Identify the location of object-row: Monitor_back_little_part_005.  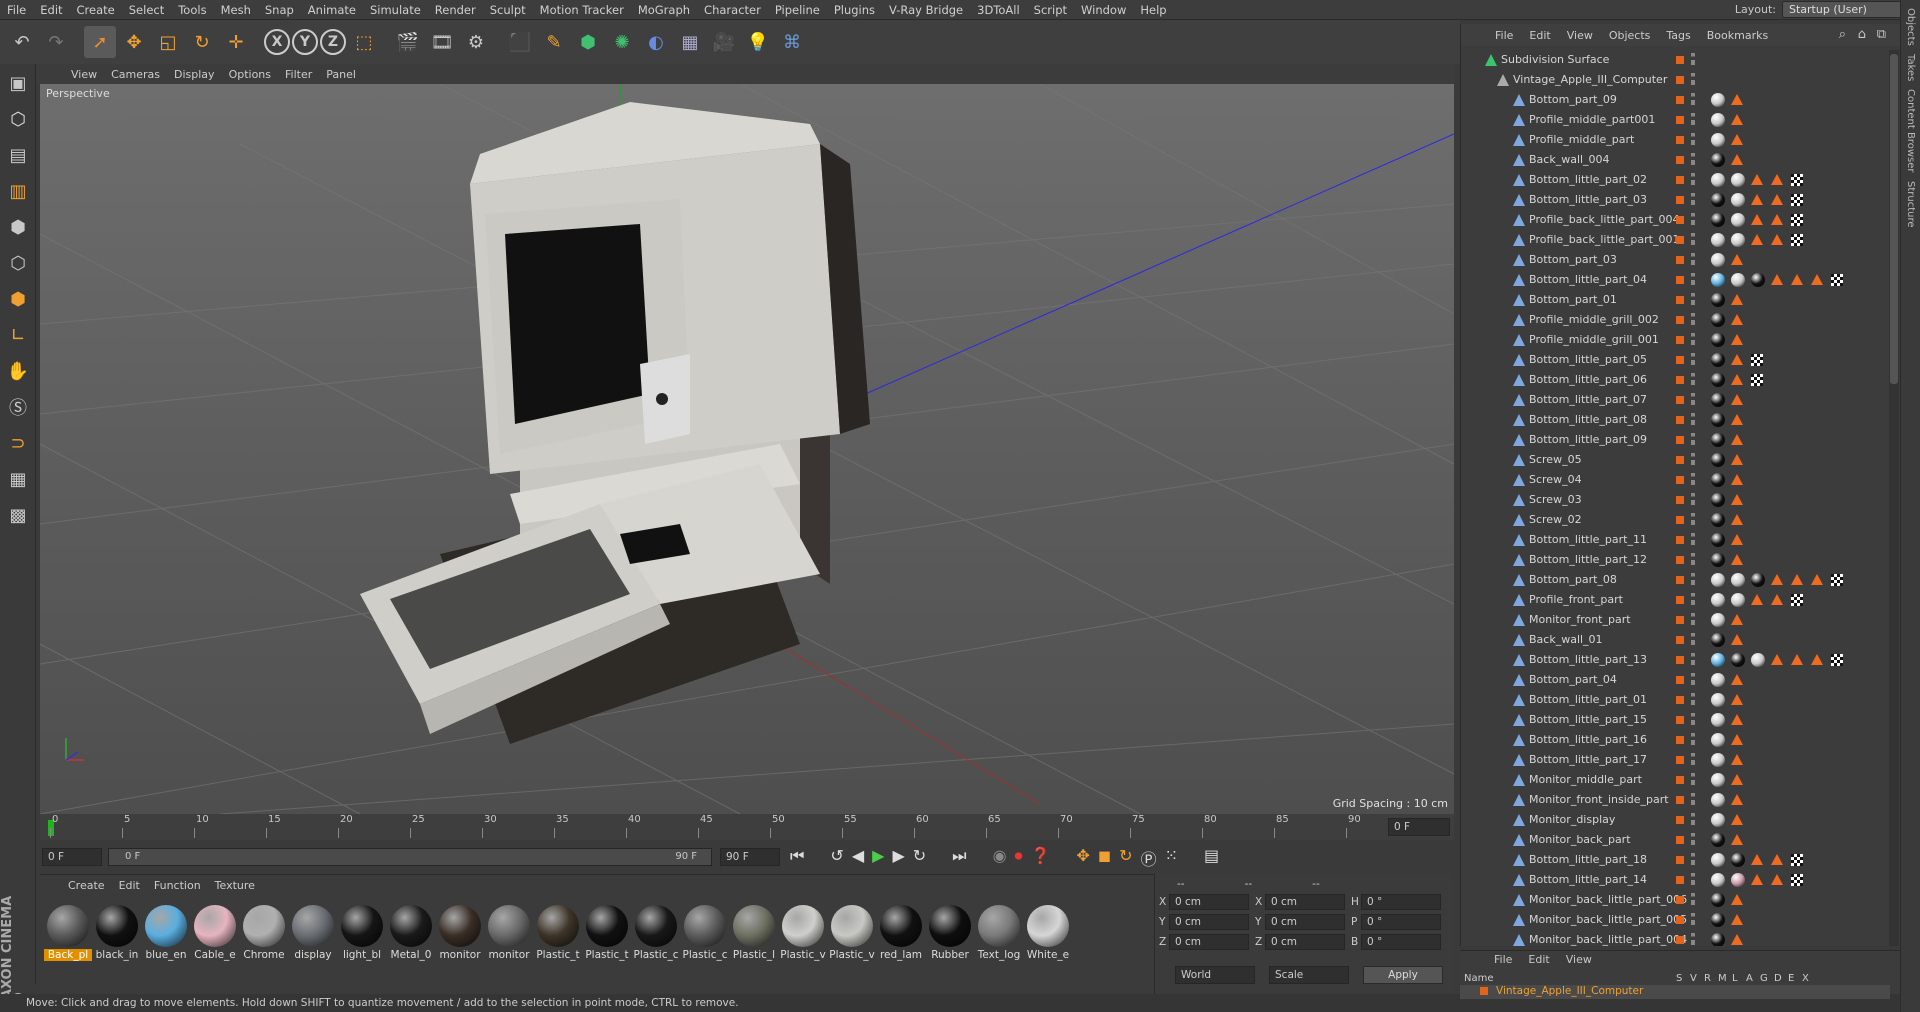
(1674, 920).